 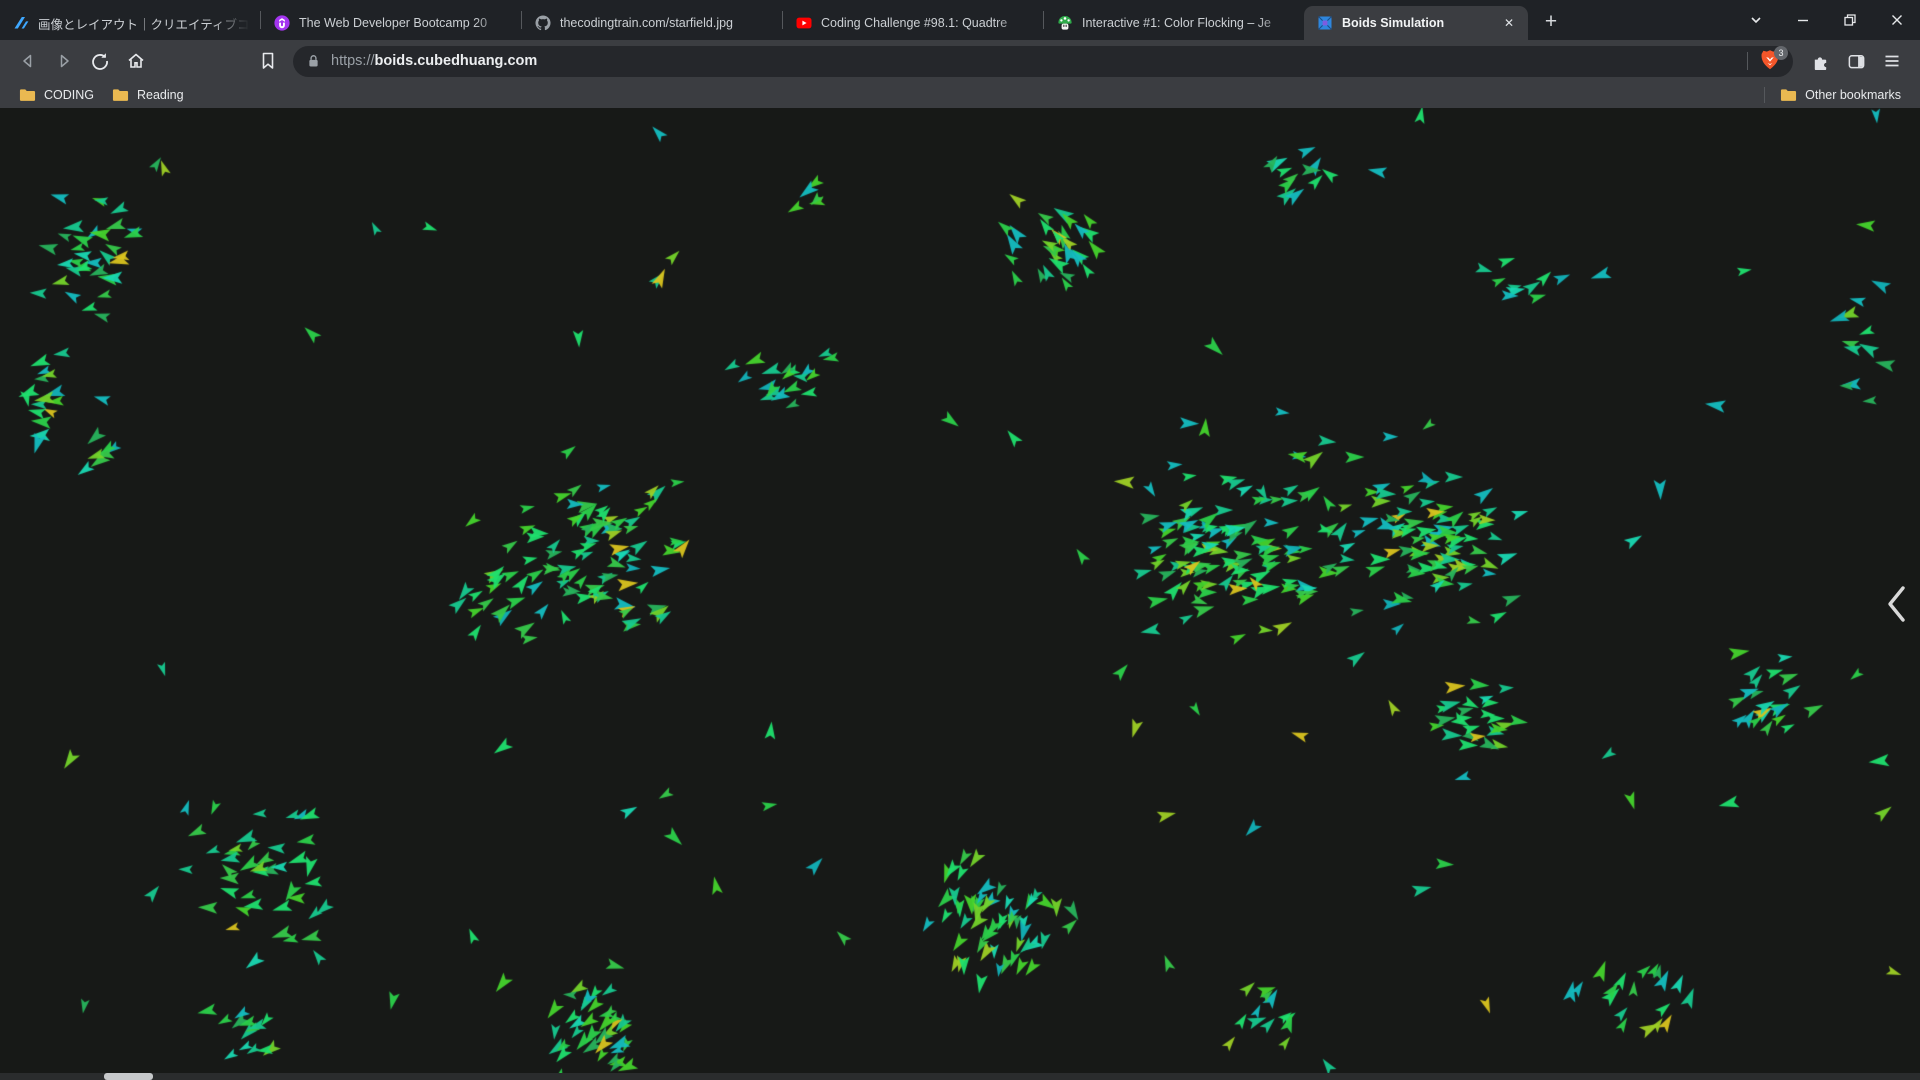 I want to click on bookmark-label: Reading, so click(x=160, y=95).